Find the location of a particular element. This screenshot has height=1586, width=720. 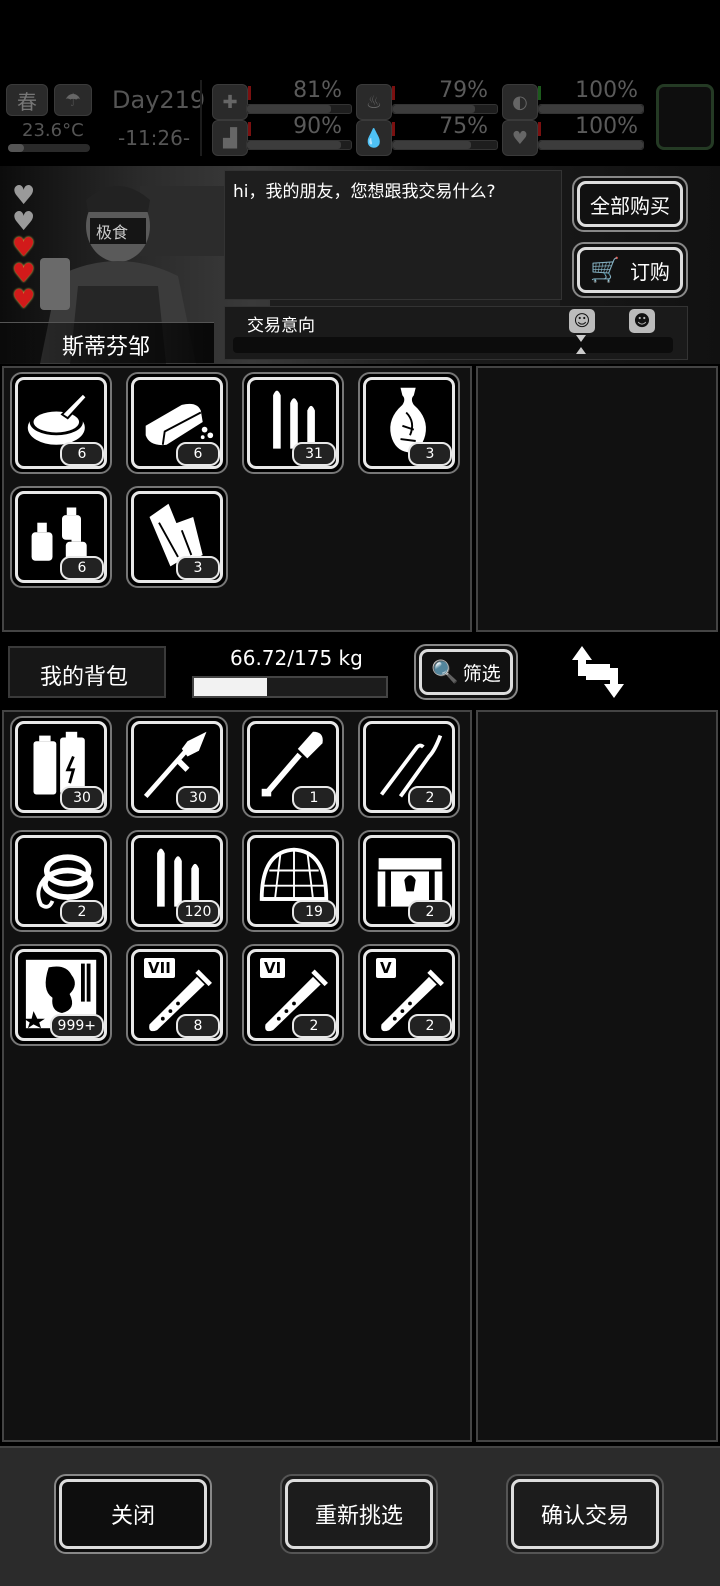

item-slot: VI 2 is located at coordinates (293, 995).